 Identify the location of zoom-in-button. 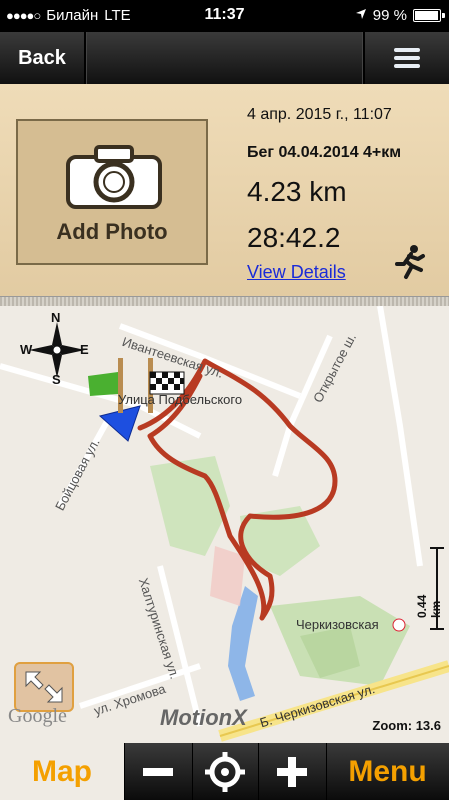
(292, 771).